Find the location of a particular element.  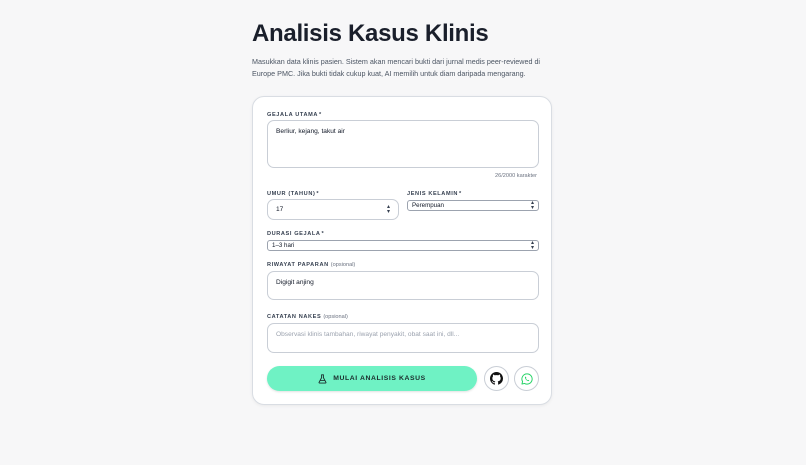

exposure-textarea: Digigit anjing is located at coordinates (403, 285).